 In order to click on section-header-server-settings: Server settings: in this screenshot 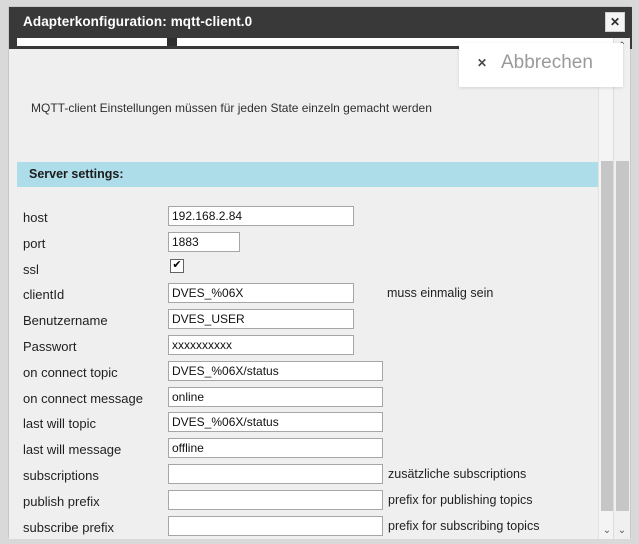, I will do `click(307, 174)`.